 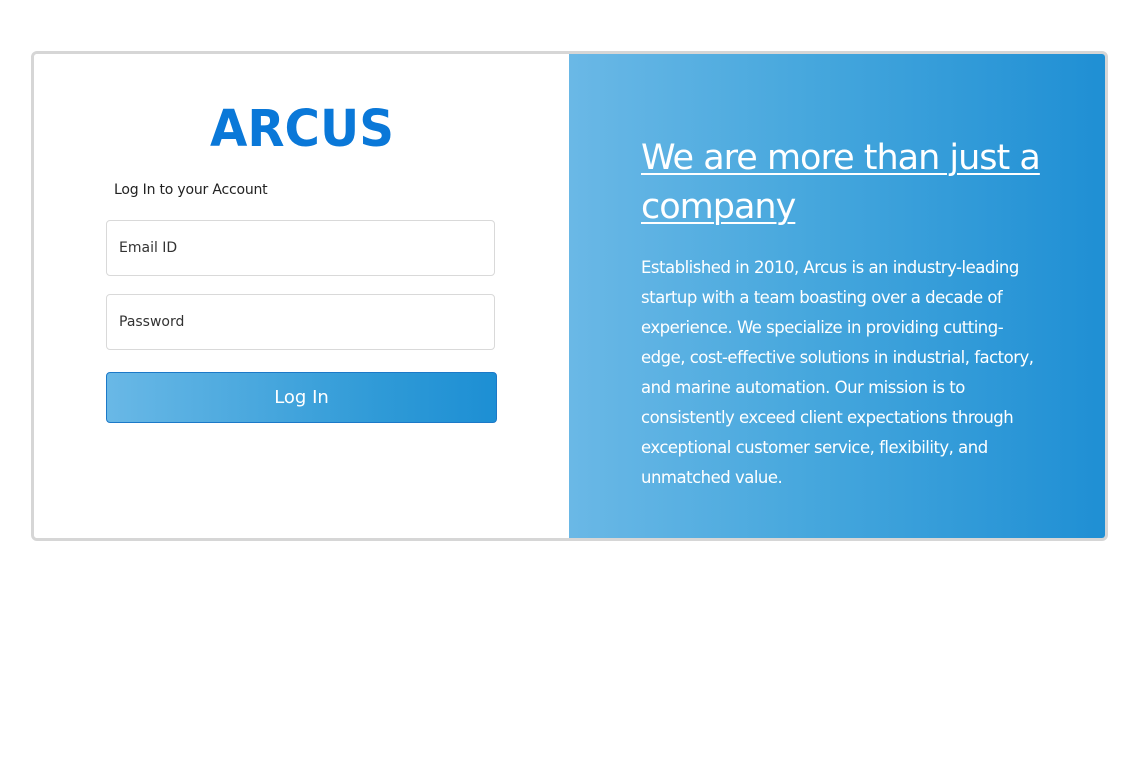 I want to click on login-button: Log In, so click(x=301, y=397).